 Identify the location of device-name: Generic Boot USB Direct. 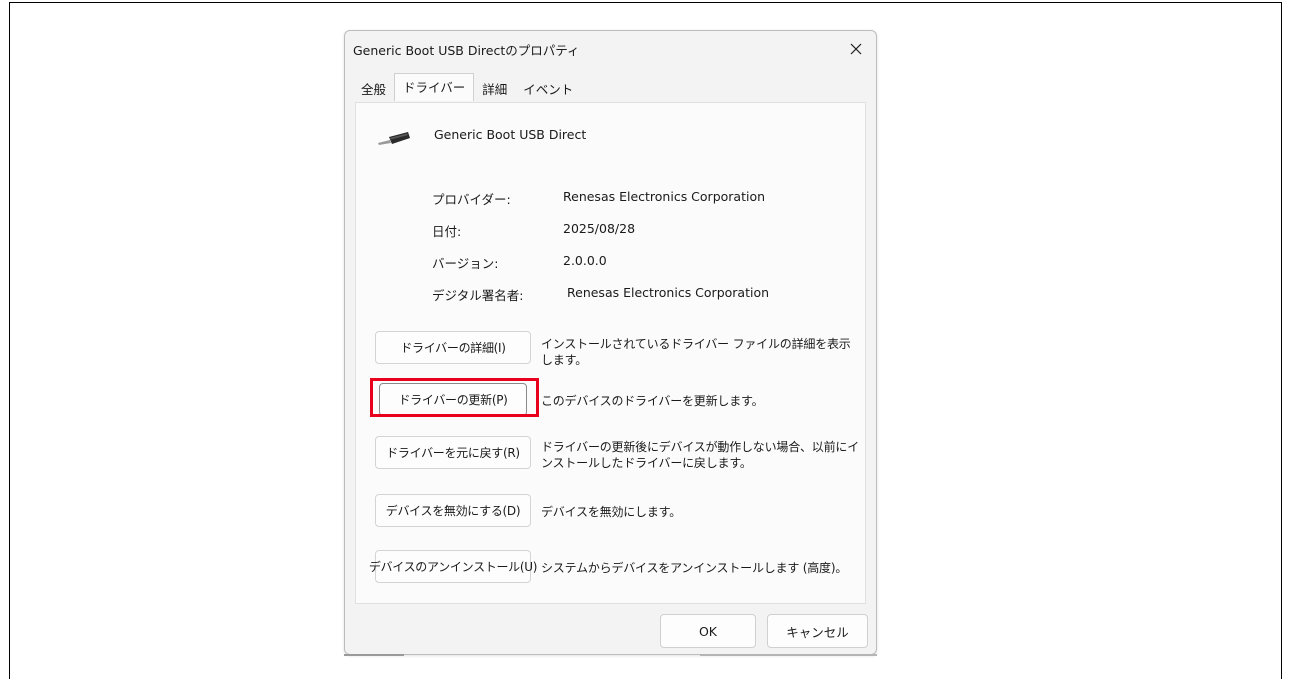
(510, 134).